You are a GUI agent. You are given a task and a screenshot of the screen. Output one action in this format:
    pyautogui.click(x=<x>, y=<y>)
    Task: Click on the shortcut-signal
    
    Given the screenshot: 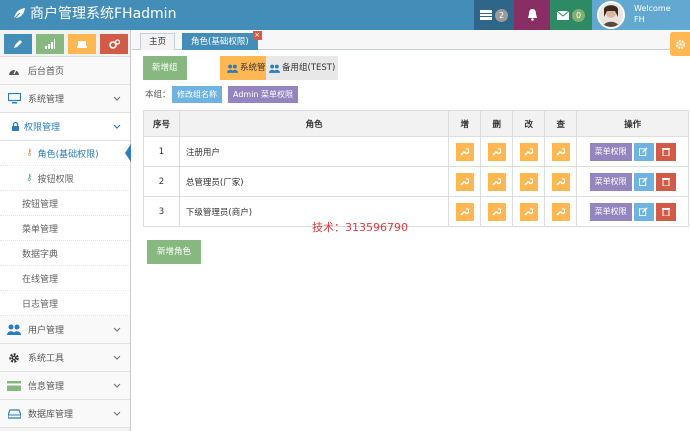 What is the action you would take?
    pyautogui.click(x=50, y=44)
    